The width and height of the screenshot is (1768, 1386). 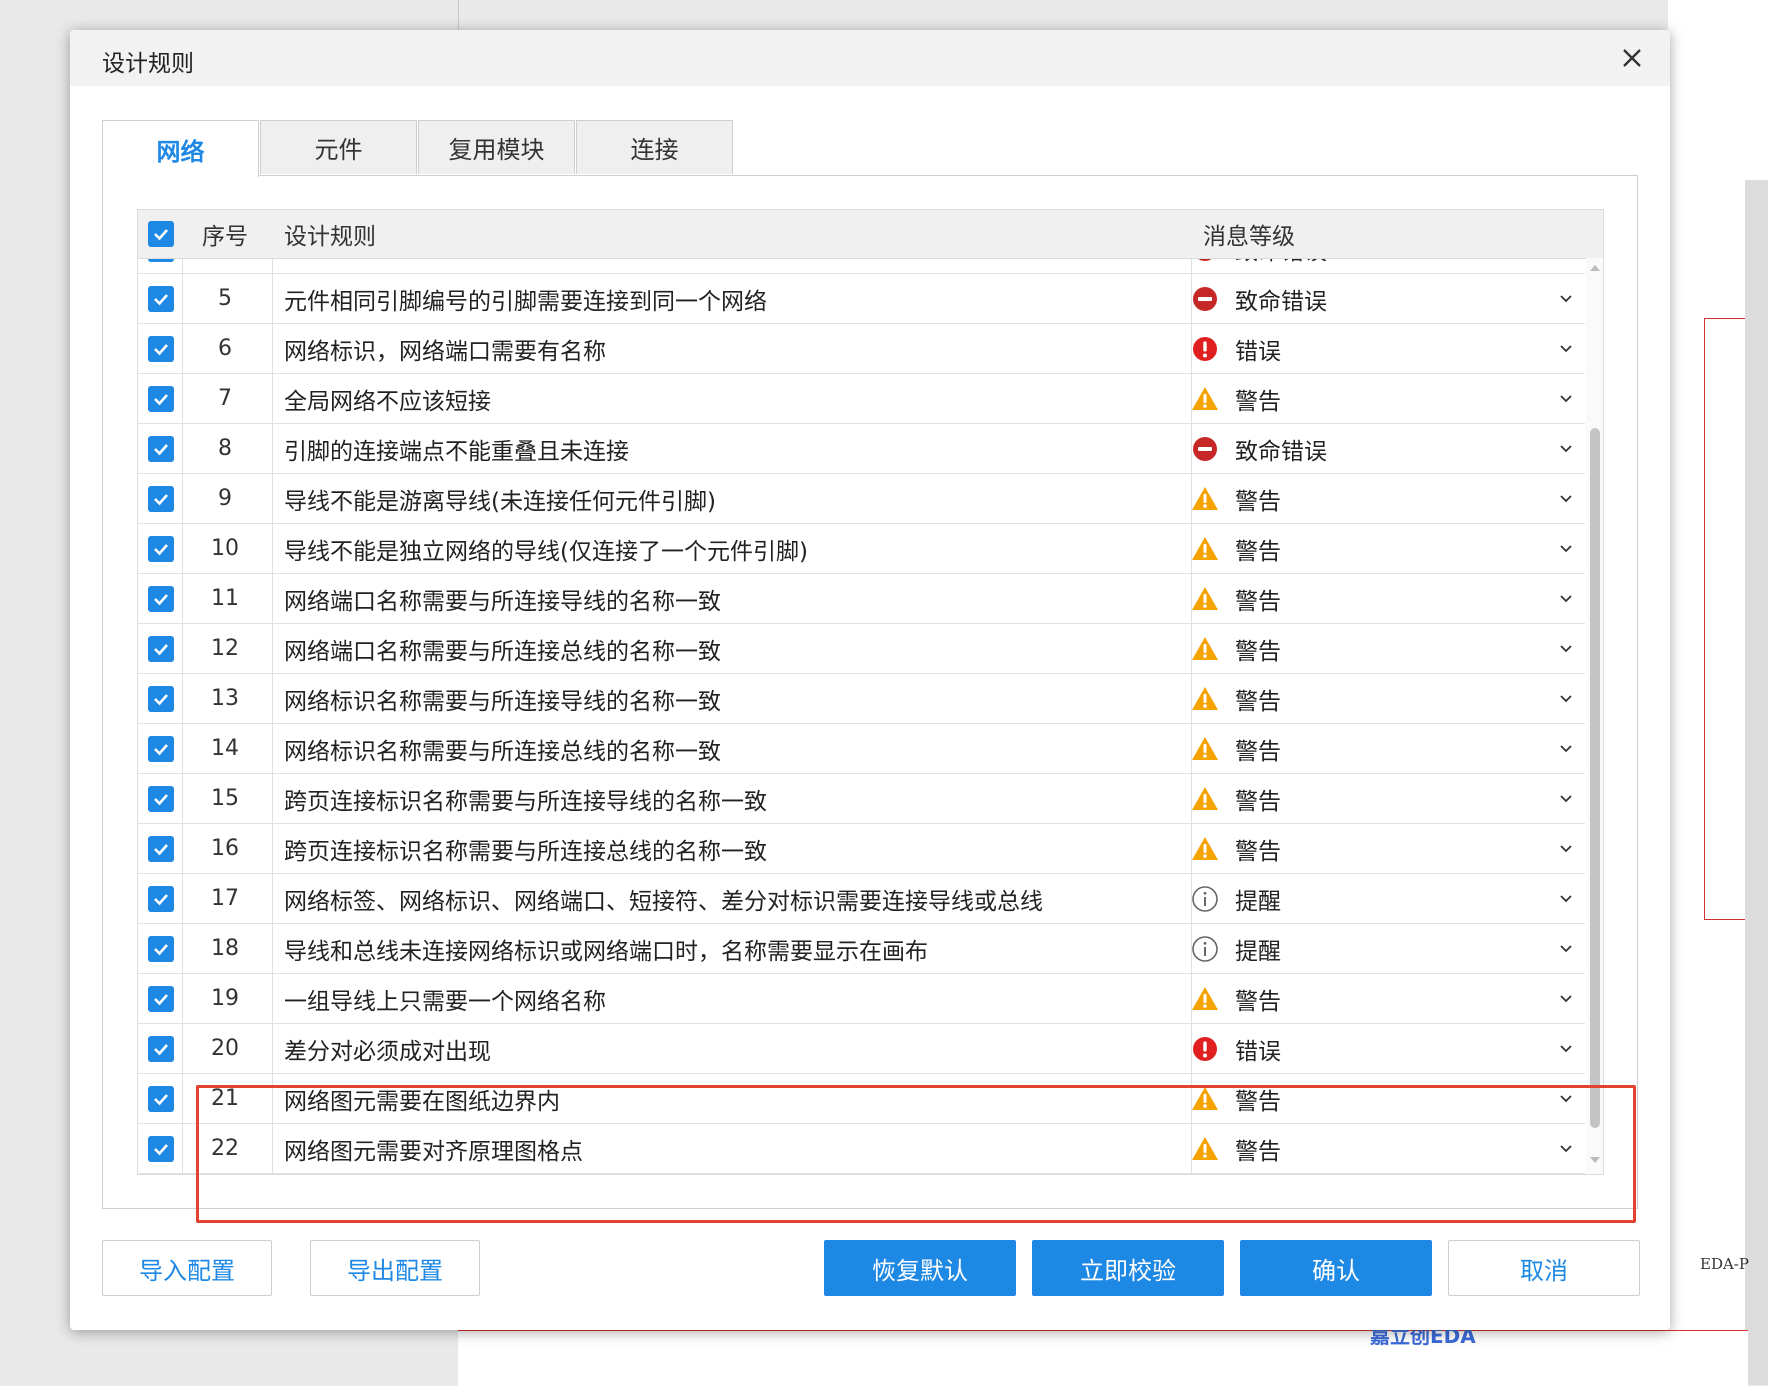 What do you see at coordinates (861, 449) in the screenshot?
I see `table-row: 8 引脚的连接端点不能重叠且未连接 致命错误` at bounding box center [861, 449].